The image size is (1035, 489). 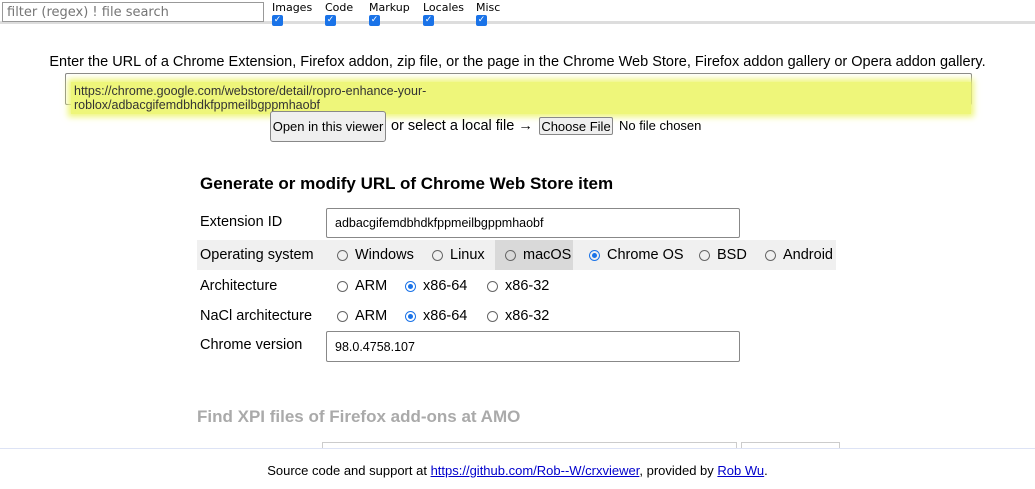 I want to click on no-file-chosen: No file chosen, so click(x=660, y=125).